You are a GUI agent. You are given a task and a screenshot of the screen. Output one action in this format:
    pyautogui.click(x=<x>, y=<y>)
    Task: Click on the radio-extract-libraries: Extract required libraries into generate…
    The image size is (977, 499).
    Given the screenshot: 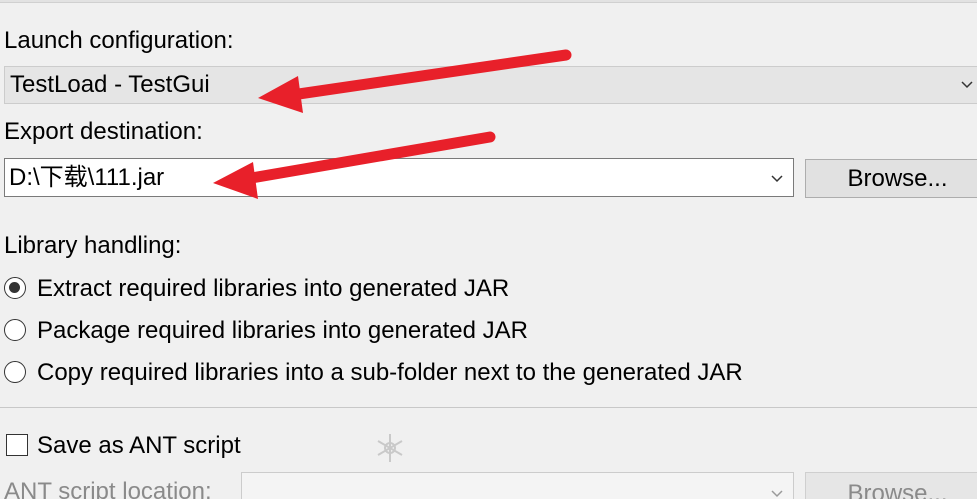 What is the action you would take?
    pyautogui.click(x=354, y=289)
    